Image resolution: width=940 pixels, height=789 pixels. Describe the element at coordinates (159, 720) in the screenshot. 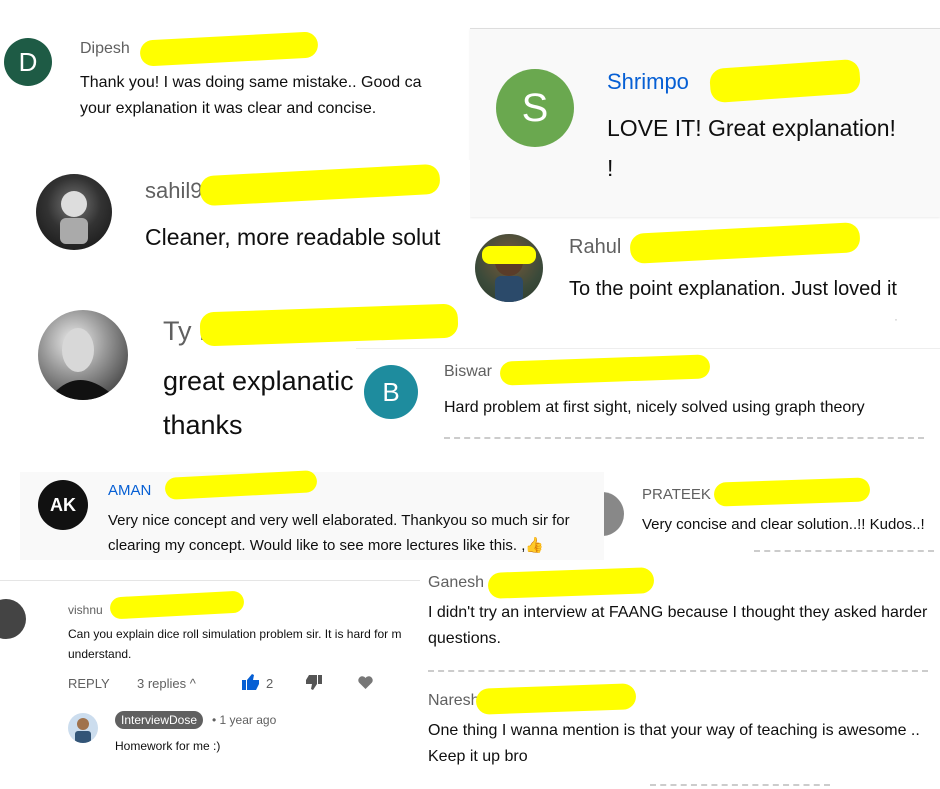

I see `author-badge: InterviewDose` at that location.